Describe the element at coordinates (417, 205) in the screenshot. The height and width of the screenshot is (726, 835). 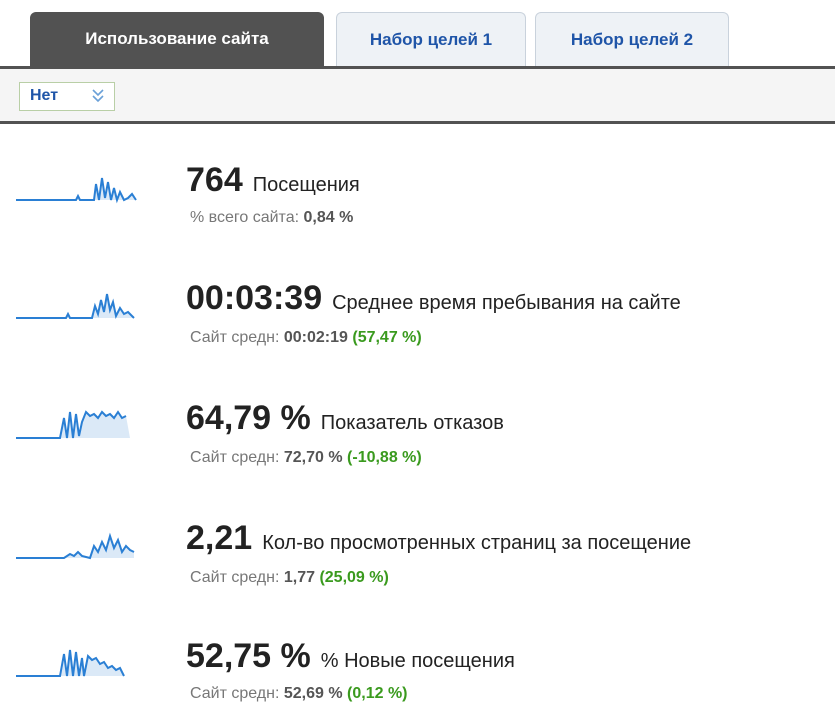
I see `metric-visits: 764 Посещения % всего сайта: 0,84 %` at that location.